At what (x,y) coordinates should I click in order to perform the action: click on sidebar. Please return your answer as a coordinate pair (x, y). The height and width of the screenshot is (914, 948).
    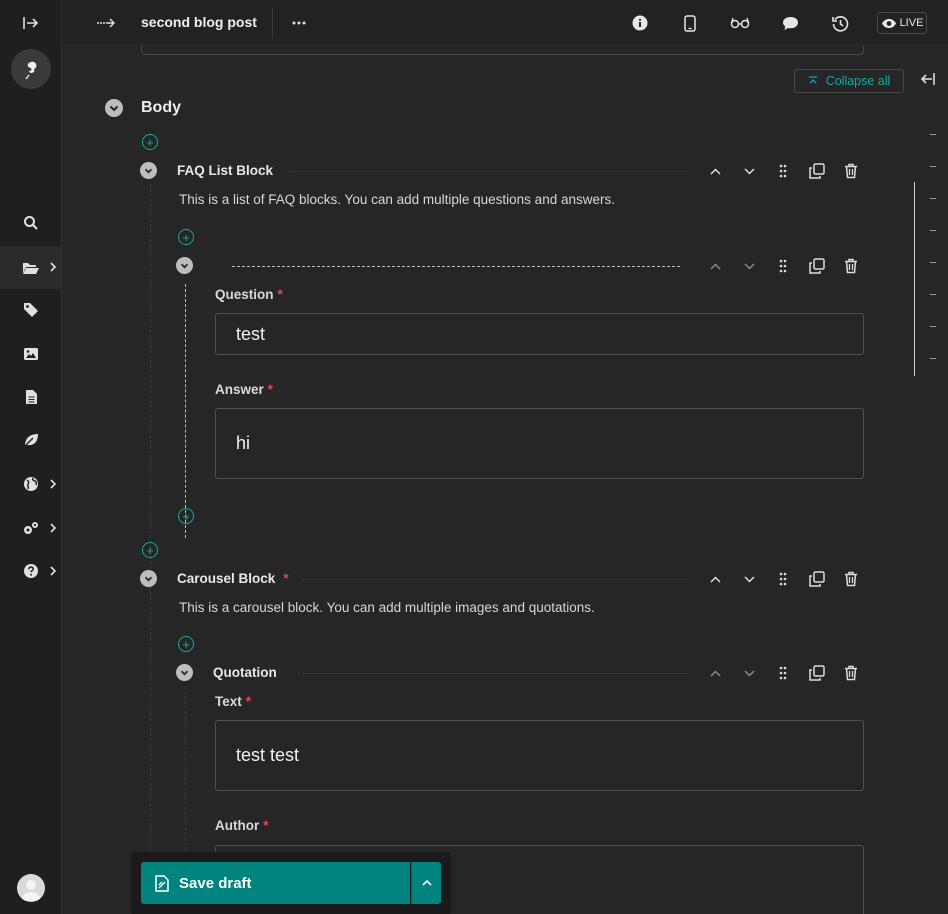
    Looking at the image, I should click on (31, 457).